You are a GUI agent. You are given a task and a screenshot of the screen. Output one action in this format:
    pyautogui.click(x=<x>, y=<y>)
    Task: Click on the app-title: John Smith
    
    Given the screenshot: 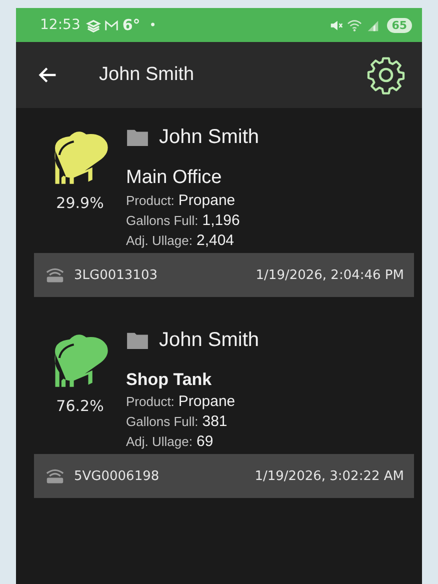 What is the action you would take?
    pyautogui.click(x=146, y=75)
    